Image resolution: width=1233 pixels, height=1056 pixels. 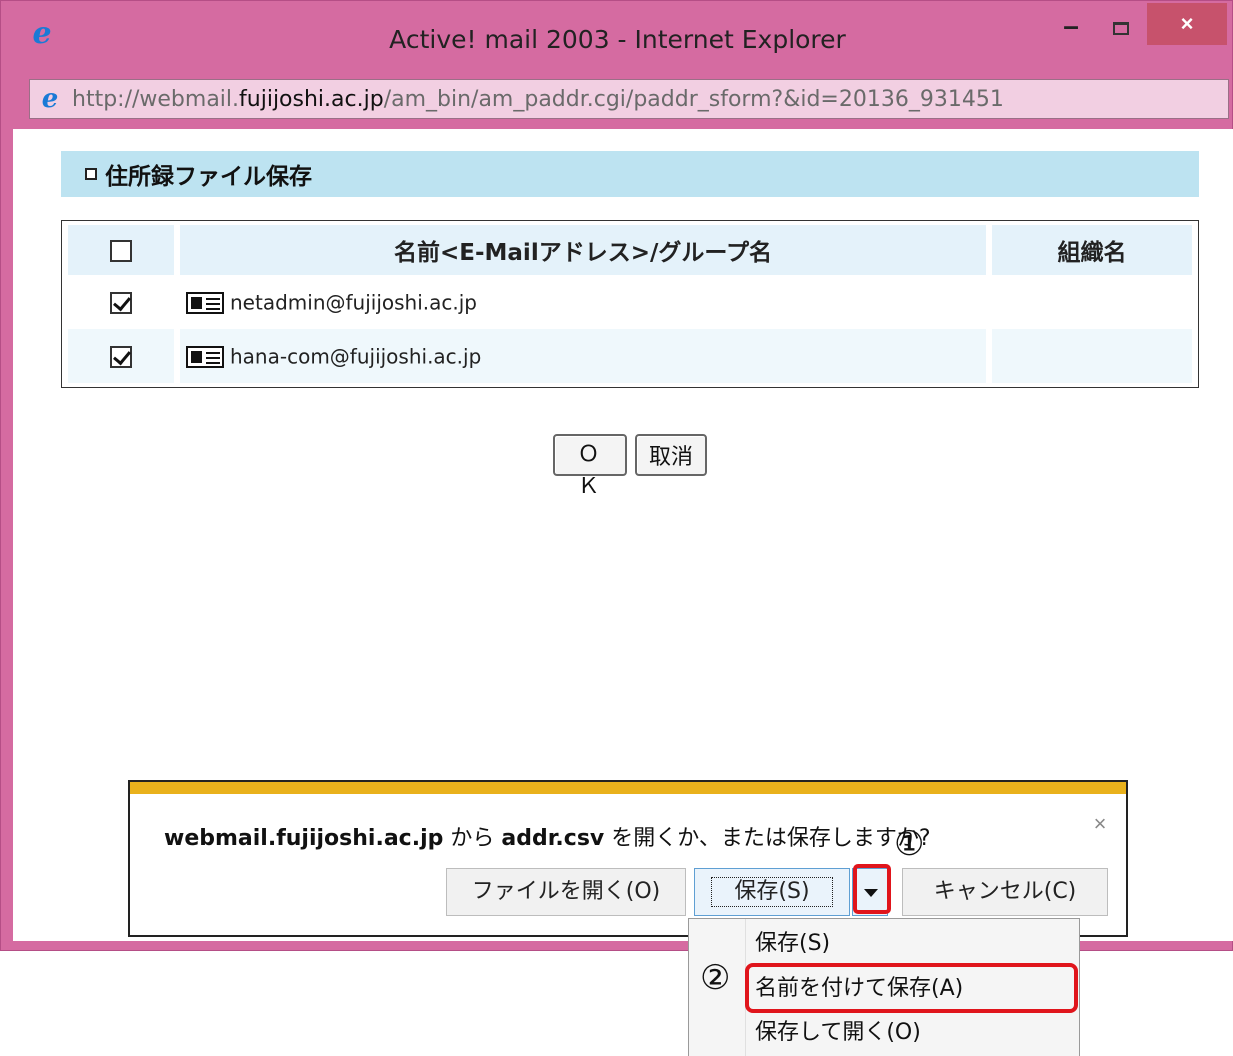 I want to click on close-notification-icon: ×, so click(x=1100, y=824).